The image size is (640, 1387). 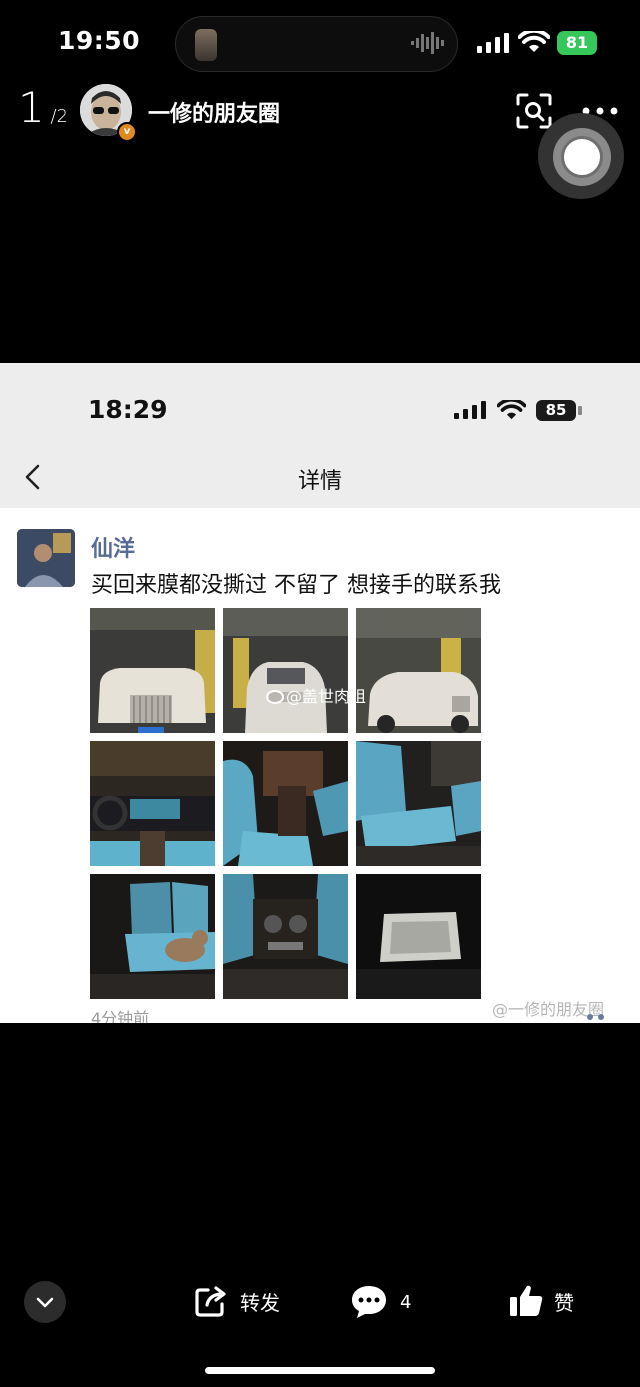 I want to click on share-icon, so click(x=210, y=1301).